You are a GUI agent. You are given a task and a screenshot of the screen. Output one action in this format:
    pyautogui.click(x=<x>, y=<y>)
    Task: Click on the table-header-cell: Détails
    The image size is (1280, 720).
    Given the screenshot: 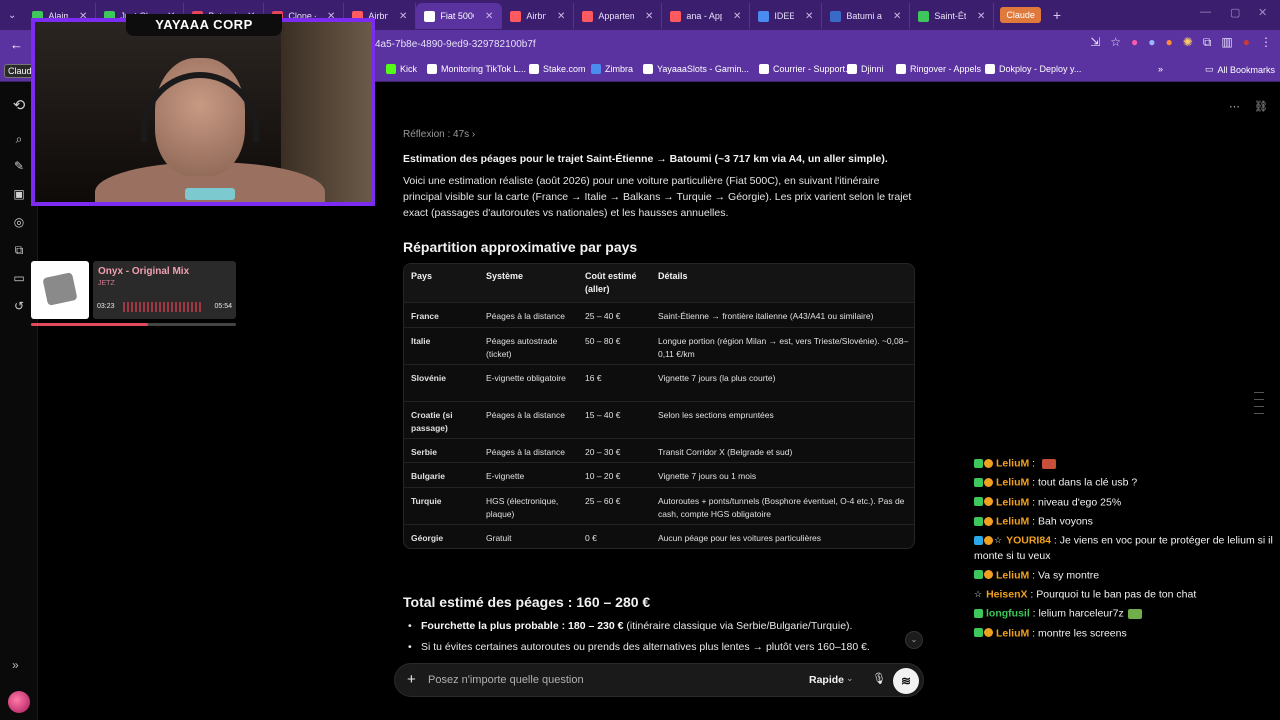 What is the action you would take?
    pyautogui.click(x=673, y=276)
    